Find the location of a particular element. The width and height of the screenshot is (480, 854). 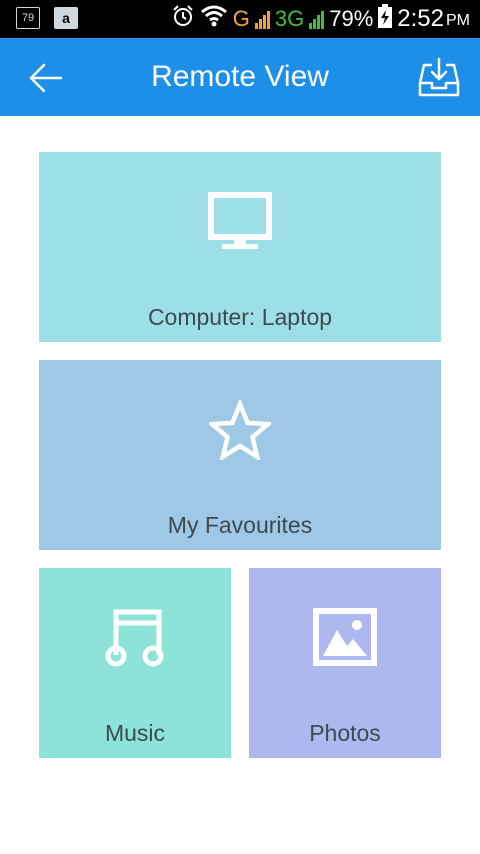

monitor-icon is located at coordinates (240, 222).